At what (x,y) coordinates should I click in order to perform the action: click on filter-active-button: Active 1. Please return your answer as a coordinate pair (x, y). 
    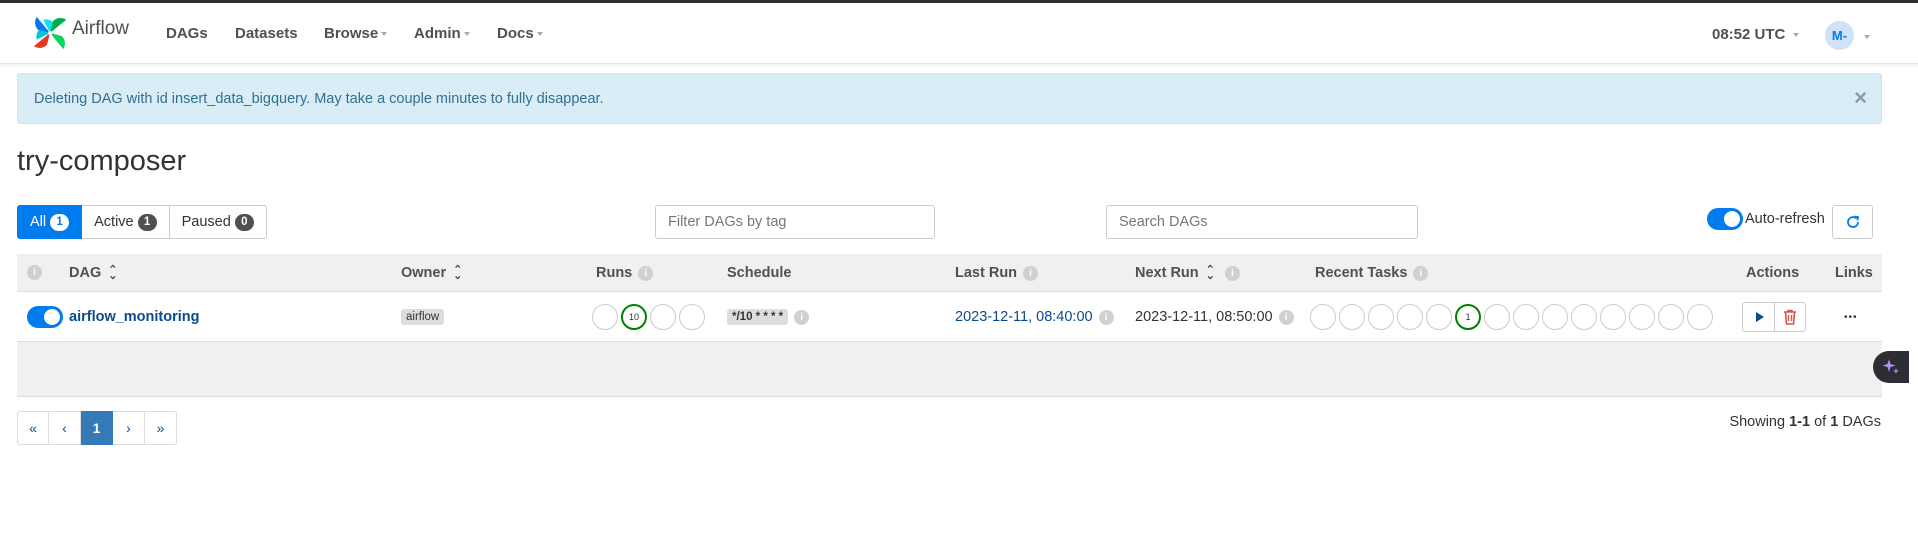
    Looking at the image, I should click on (126, 222).